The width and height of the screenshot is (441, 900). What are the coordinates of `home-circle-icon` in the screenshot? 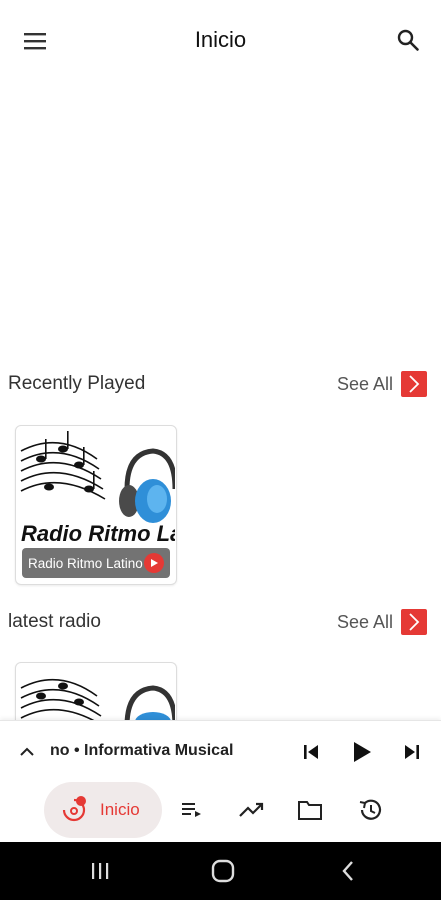 It's located at (223, 871).